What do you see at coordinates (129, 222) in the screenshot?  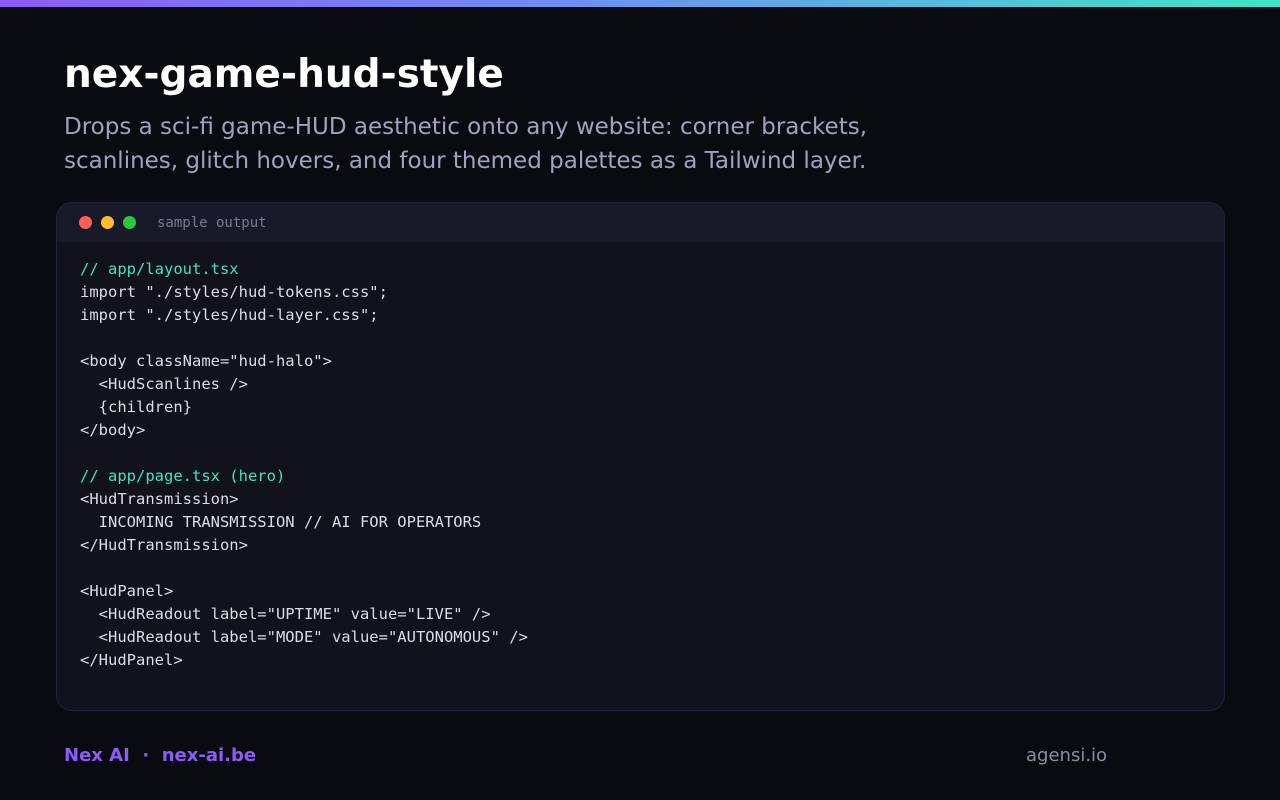 I see `maximize-dot-icon` at bounding box center [129, 222].